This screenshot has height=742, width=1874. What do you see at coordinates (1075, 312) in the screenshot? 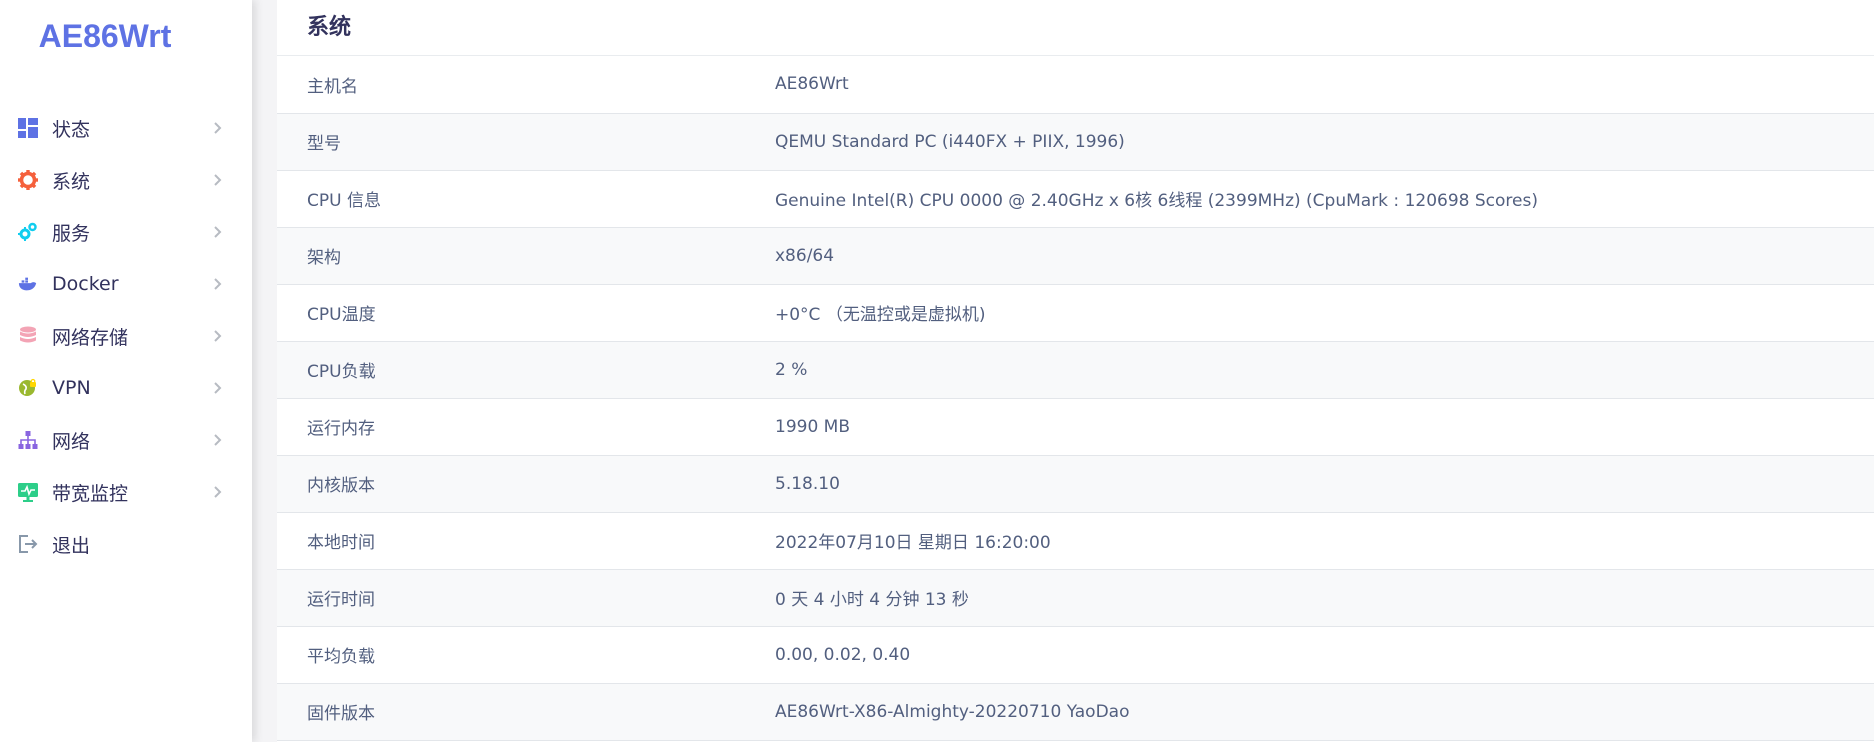
I see `table-row: CPU温度 +0°C （无温控或是虚拟机)` at bounding box center [1075, 312].